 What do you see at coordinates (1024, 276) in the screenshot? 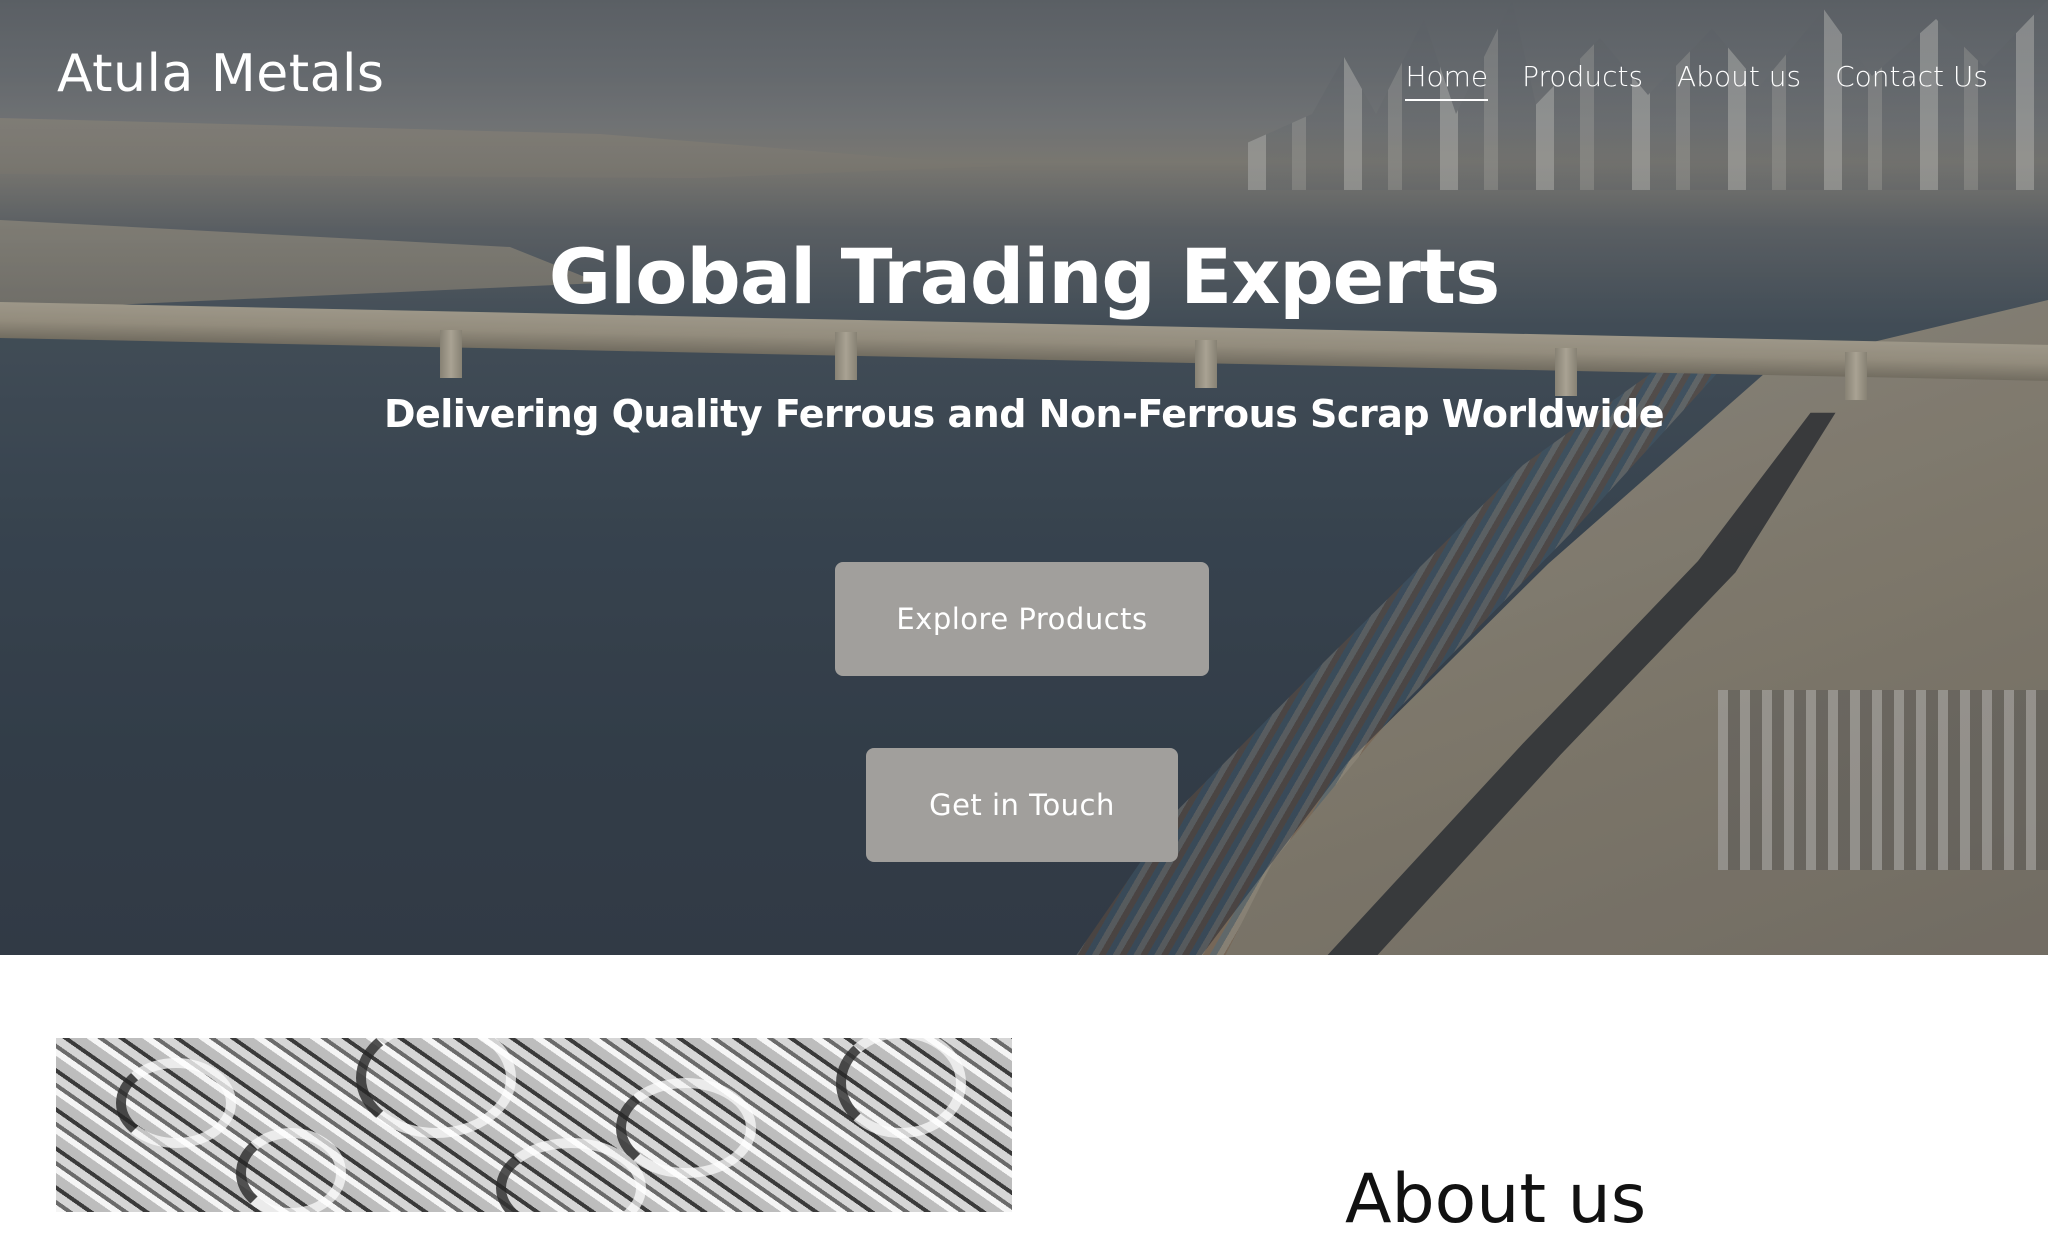
I see `hero-title: Global Trading Experts` at bounding box center [1024, 276].